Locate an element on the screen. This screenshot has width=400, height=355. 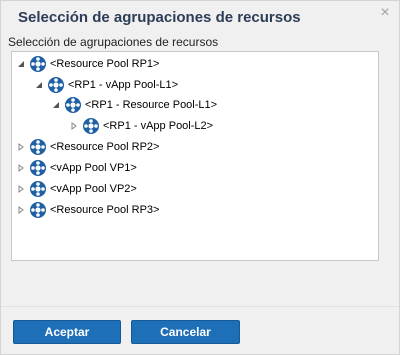
tree-node-label: <RP1 - Resource Pool-L1> is located at coordinates (151, 105).